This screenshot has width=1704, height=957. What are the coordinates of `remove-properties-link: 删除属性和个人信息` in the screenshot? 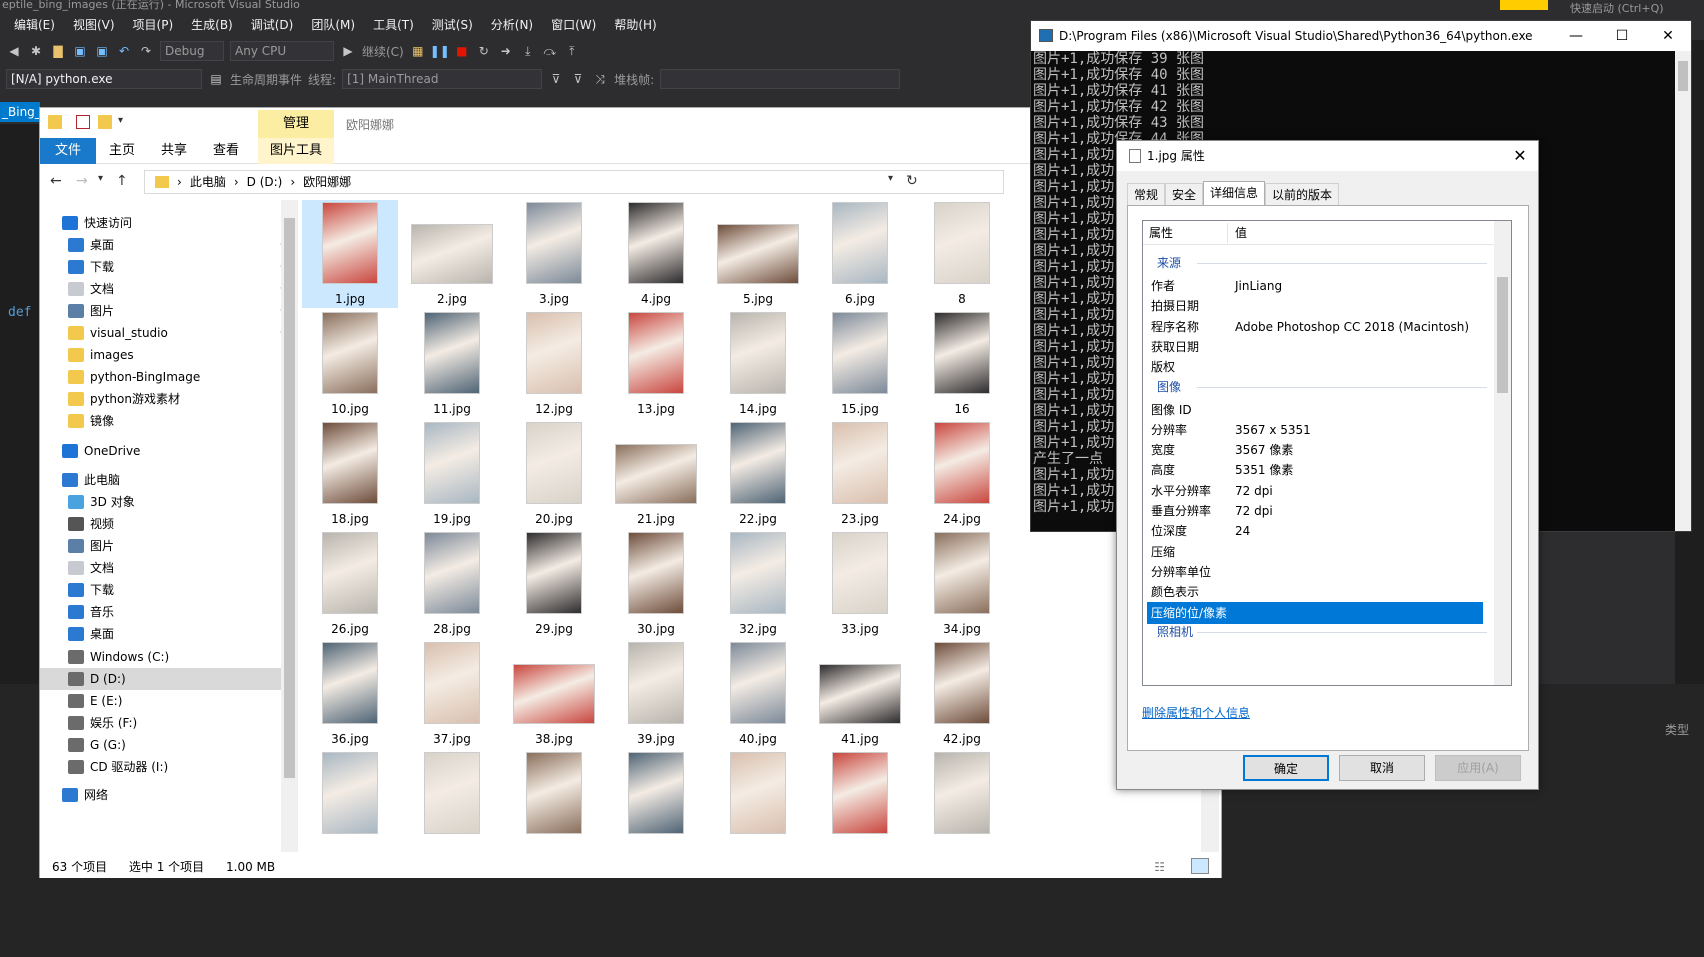 It's located at (1196, 712).